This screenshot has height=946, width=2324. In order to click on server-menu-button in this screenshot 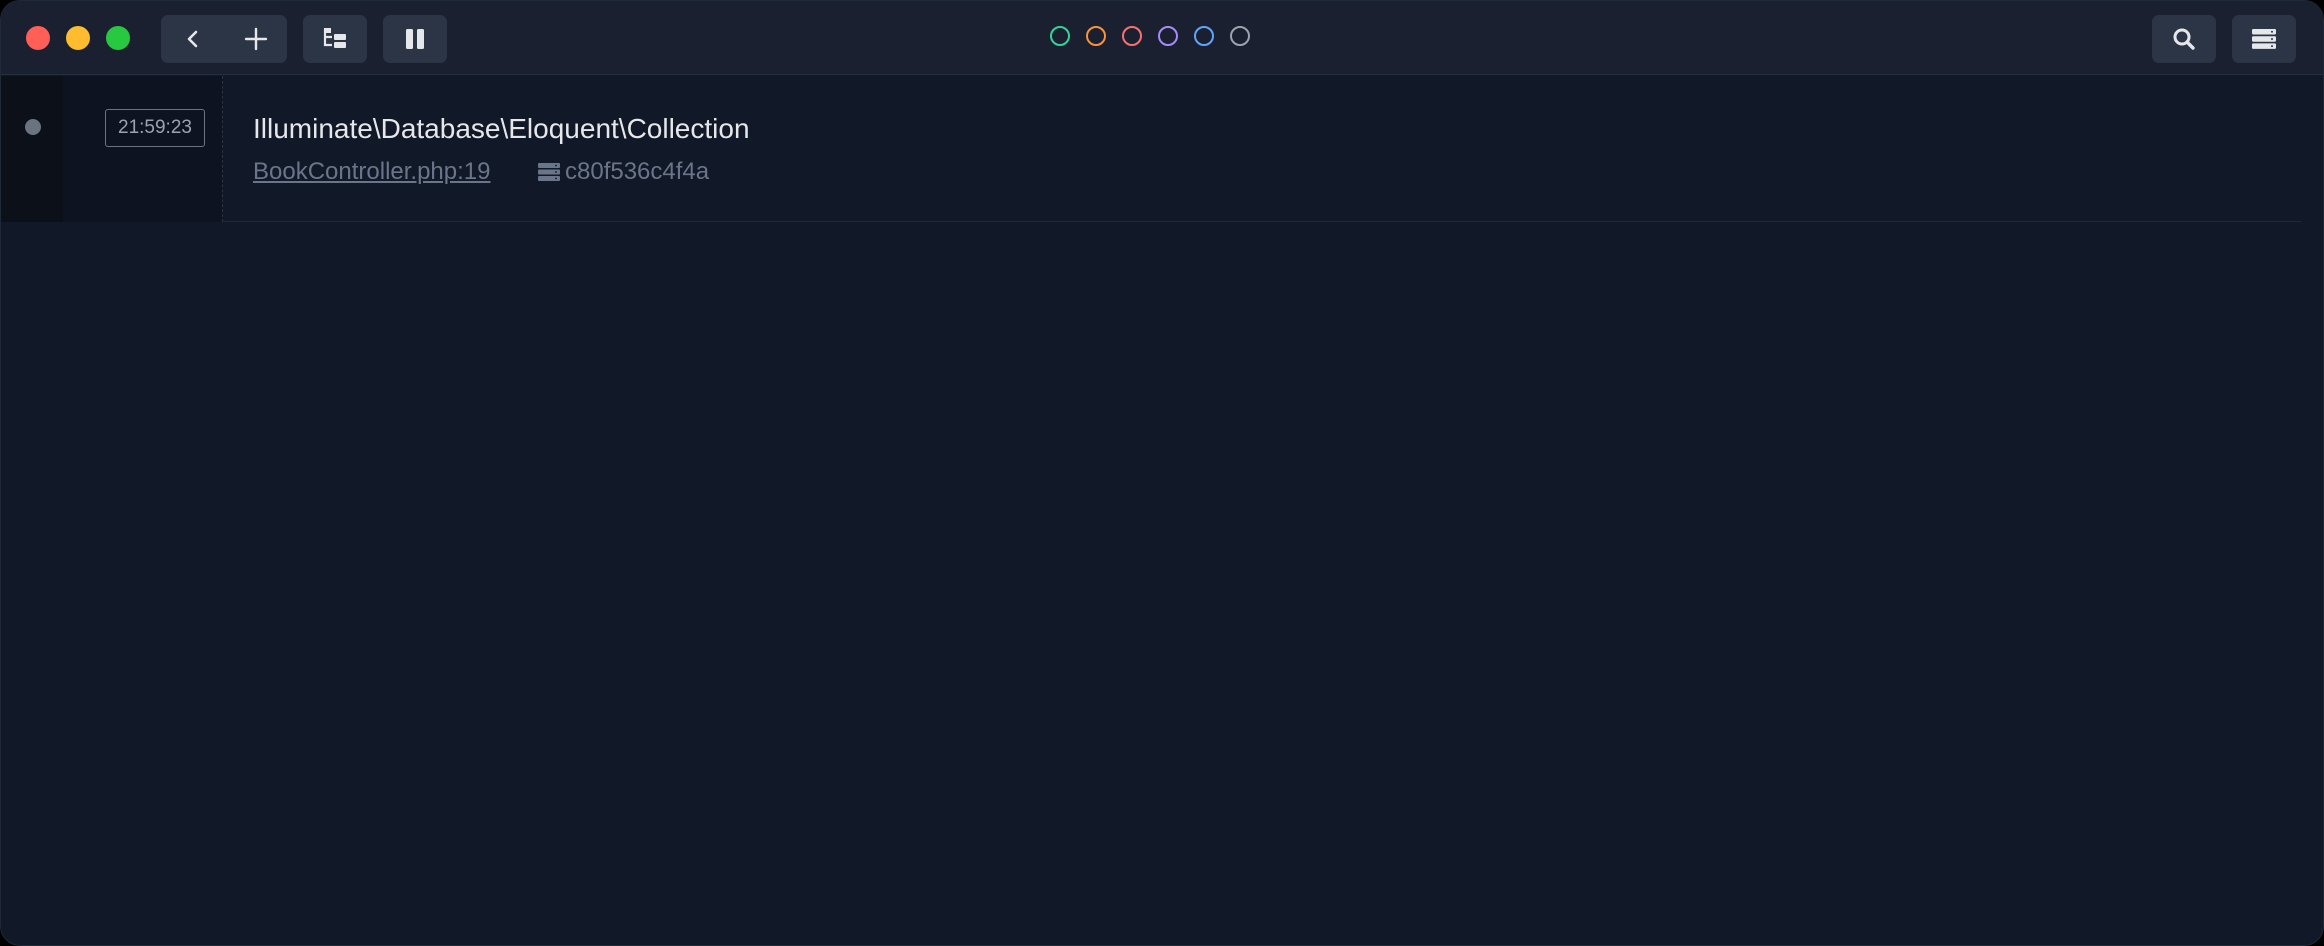, I will do `click(2264, 39)`.